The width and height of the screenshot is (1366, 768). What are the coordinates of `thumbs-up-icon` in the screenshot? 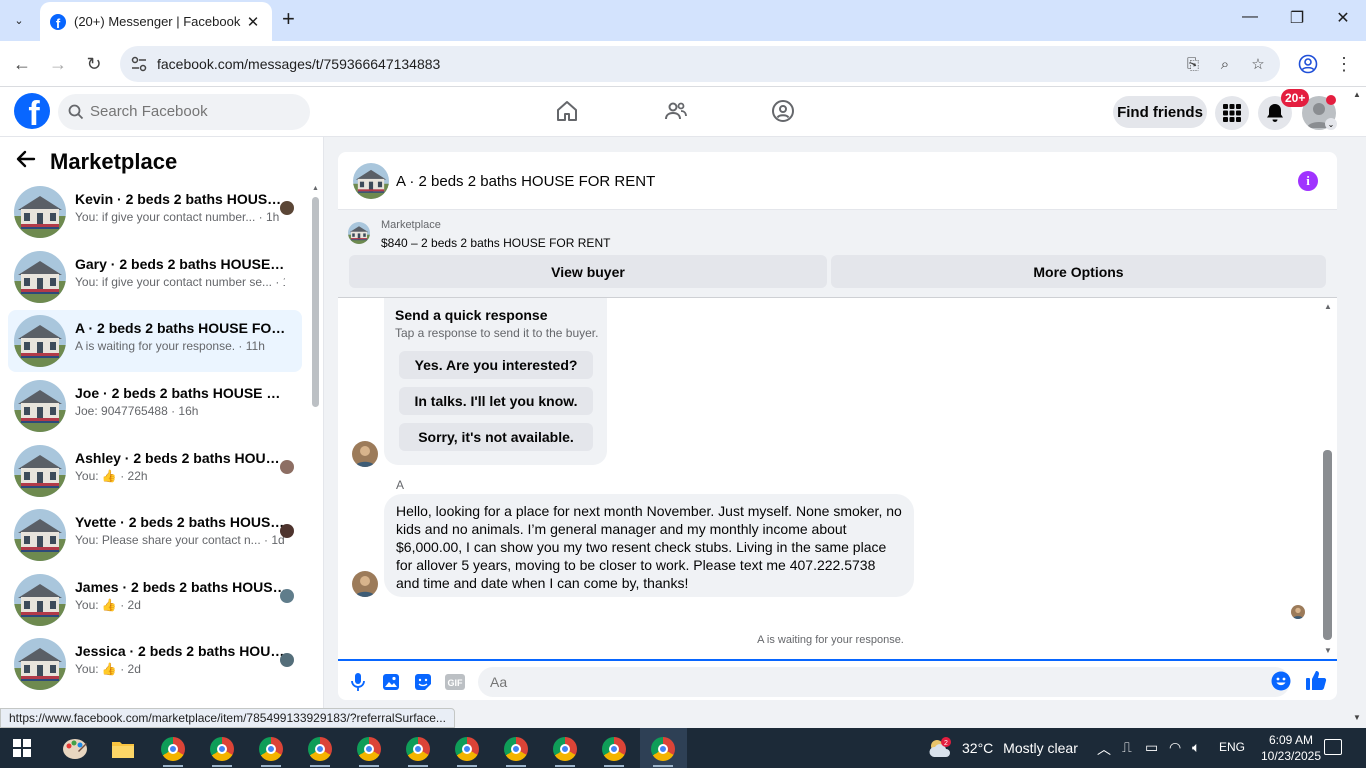 It's located at (1316, 680).